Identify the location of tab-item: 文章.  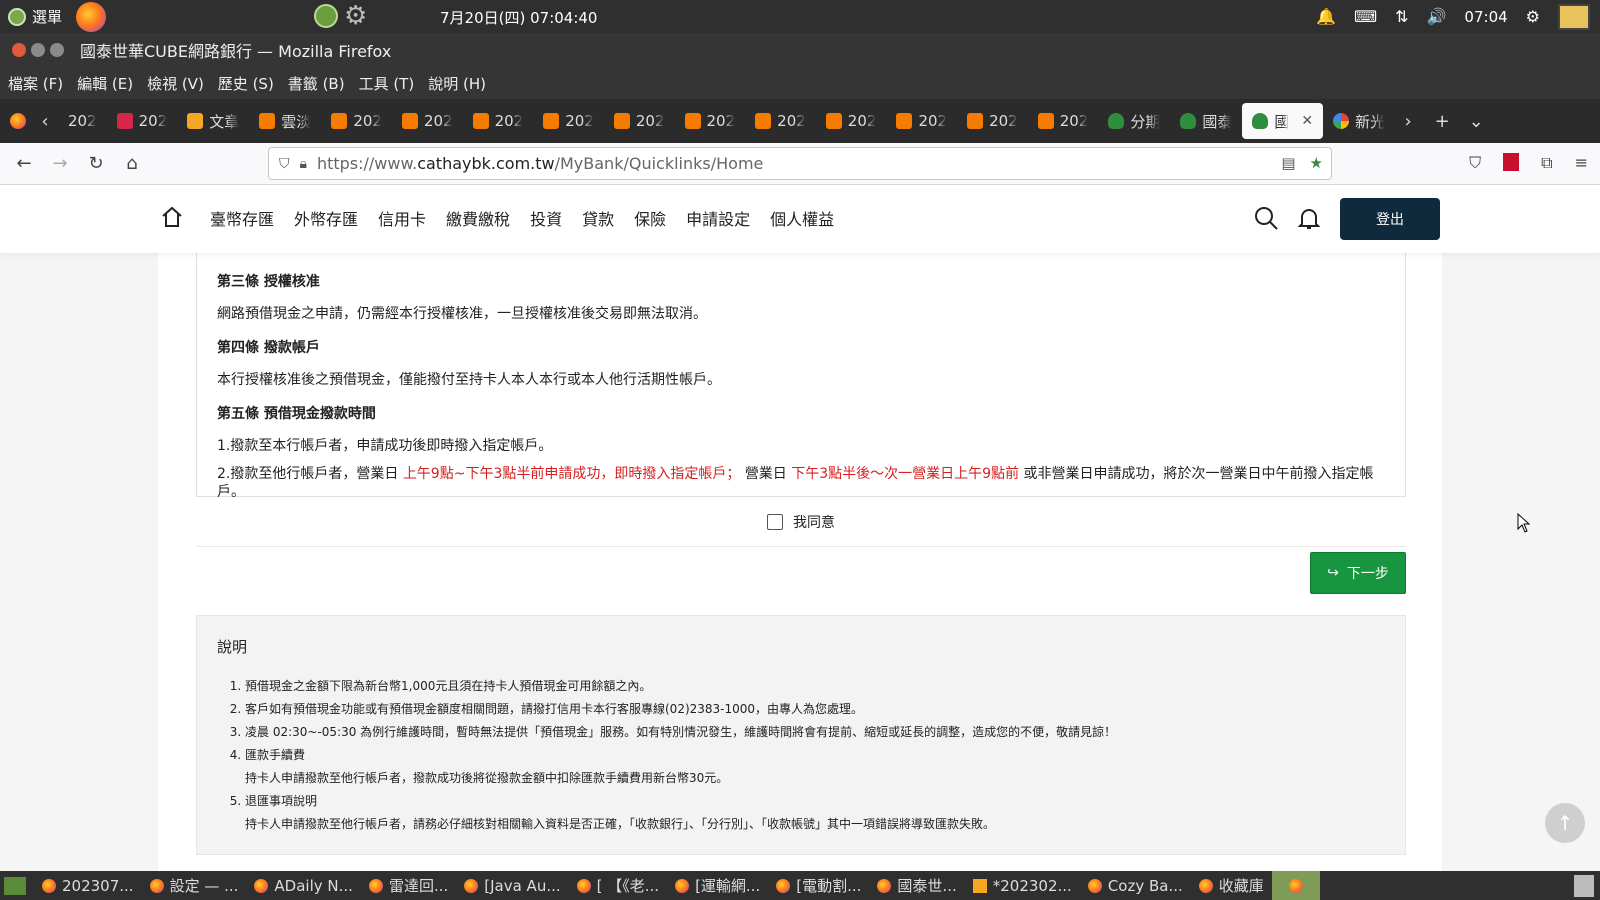
(213, 121).